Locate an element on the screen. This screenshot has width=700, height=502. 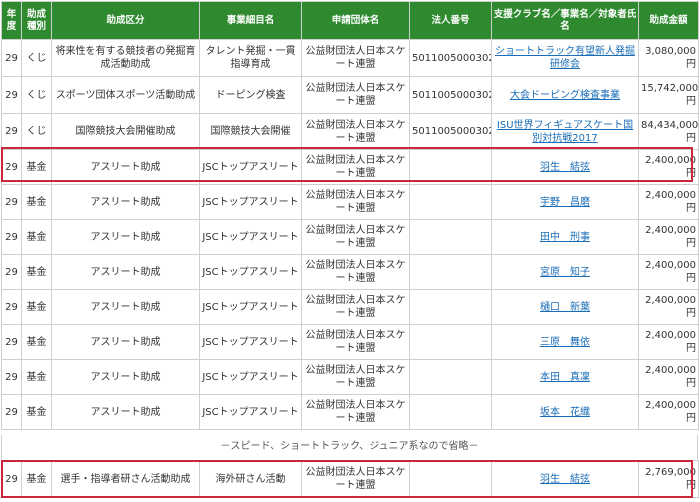
header-amount: 助成金額 is located at coordinates (668, 20).